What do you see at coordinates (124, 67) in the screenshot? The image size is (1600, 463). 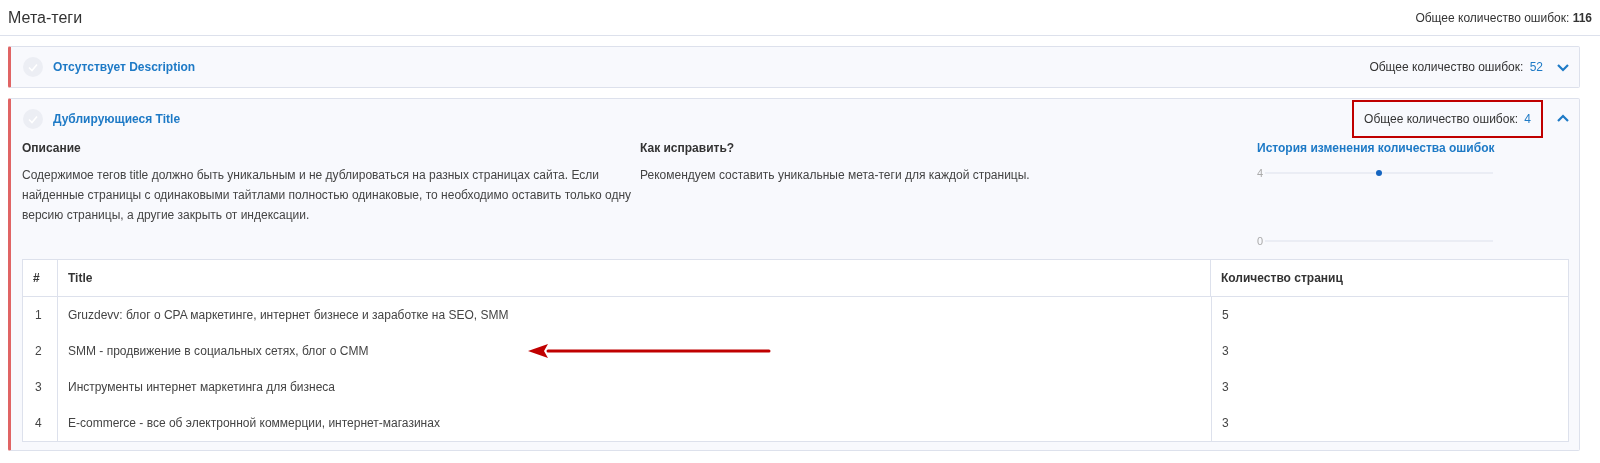 I see `section-title: Отсутствует Description` at bounding box center [124, 67].